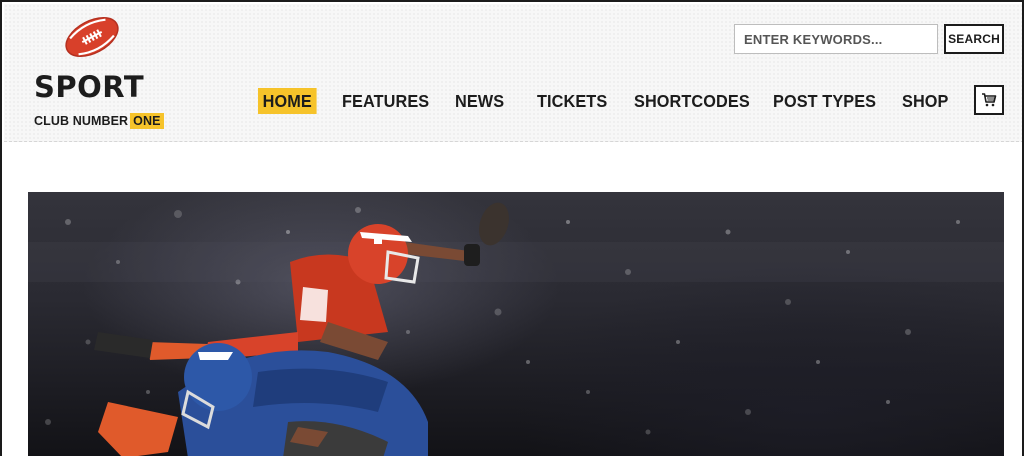  I want to click on logo-tagline-highlight: ONE, so click(147, 121).